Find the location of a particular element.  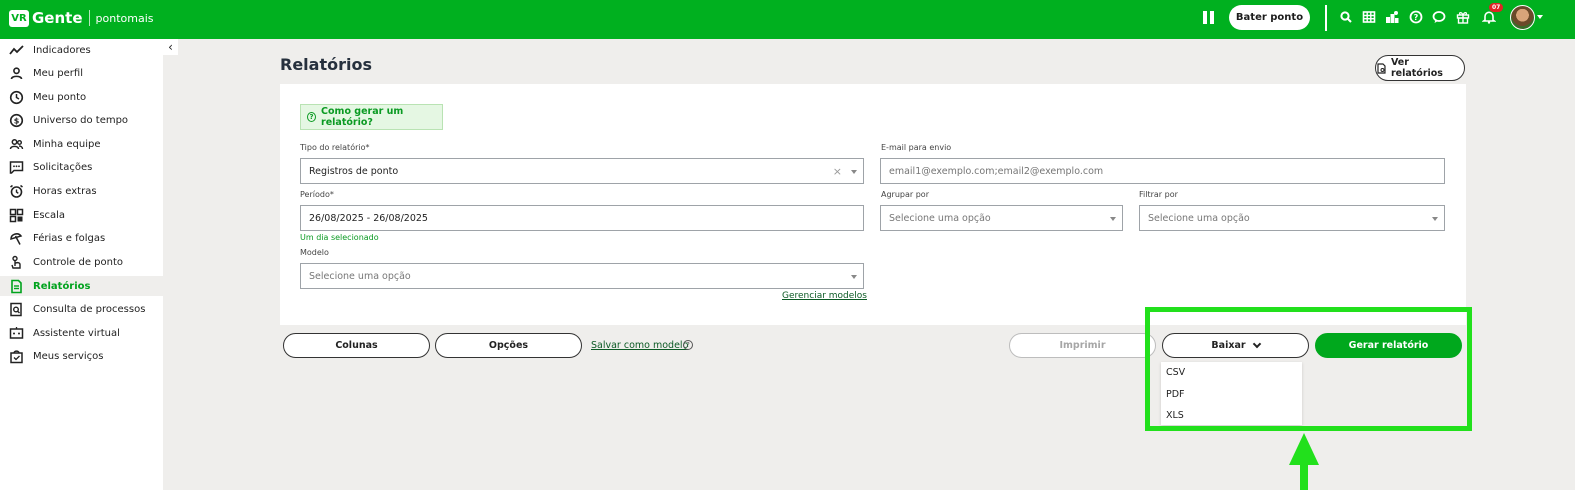

sidebar-item-label: Meu ponto is located at coordinates (60, 97).